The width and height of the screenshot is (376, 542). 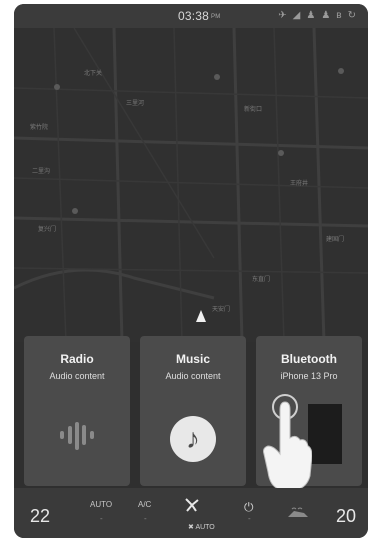 I want to click on clock-ampm: PM, so click(x=216, y=16).